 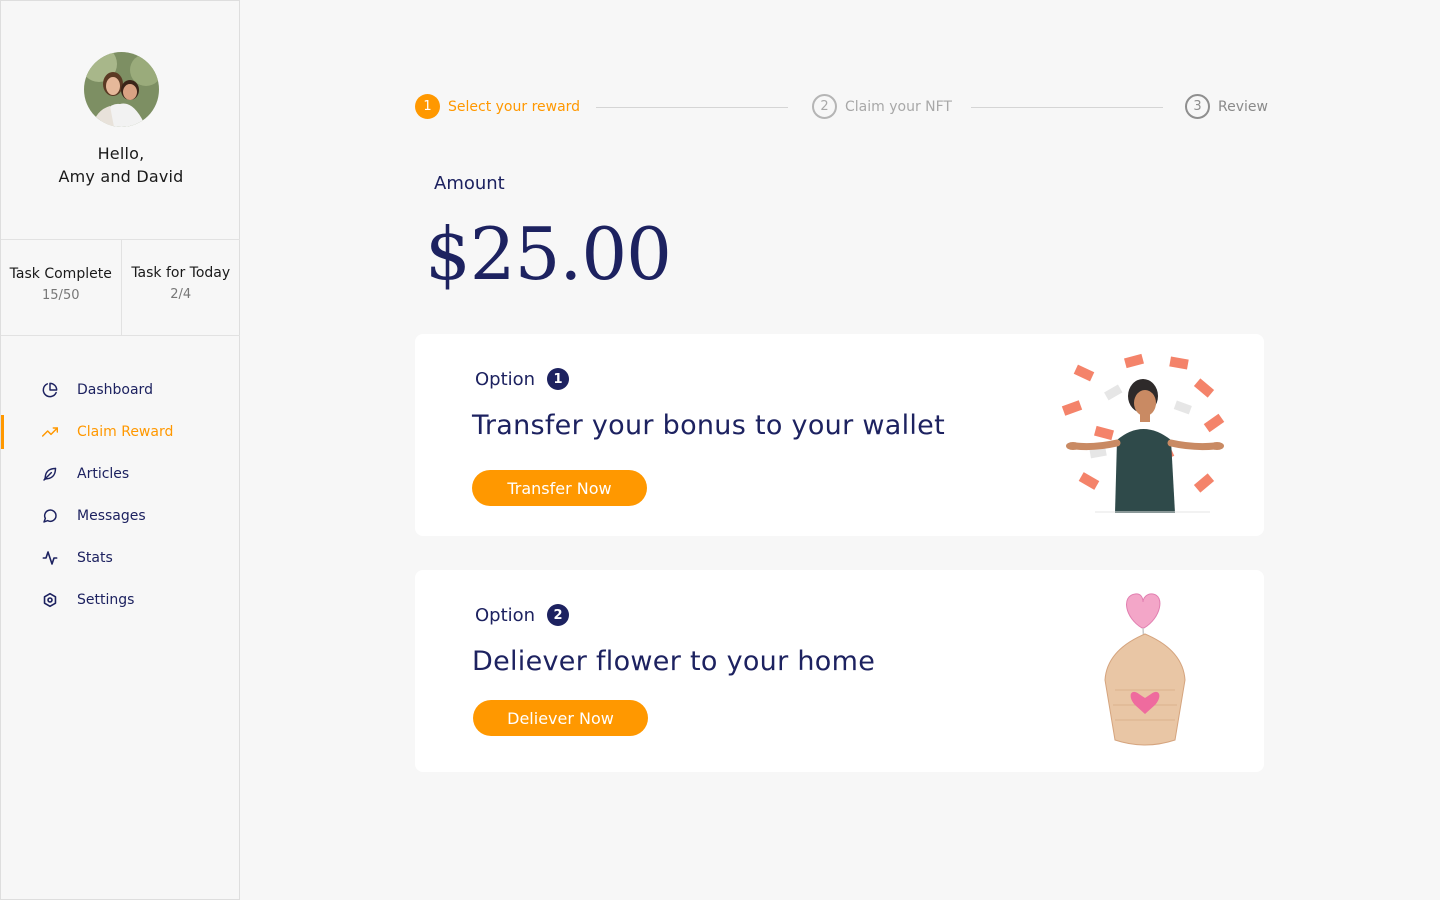 I want to click on option-number-badge: 1, so click(x=558, y=379).